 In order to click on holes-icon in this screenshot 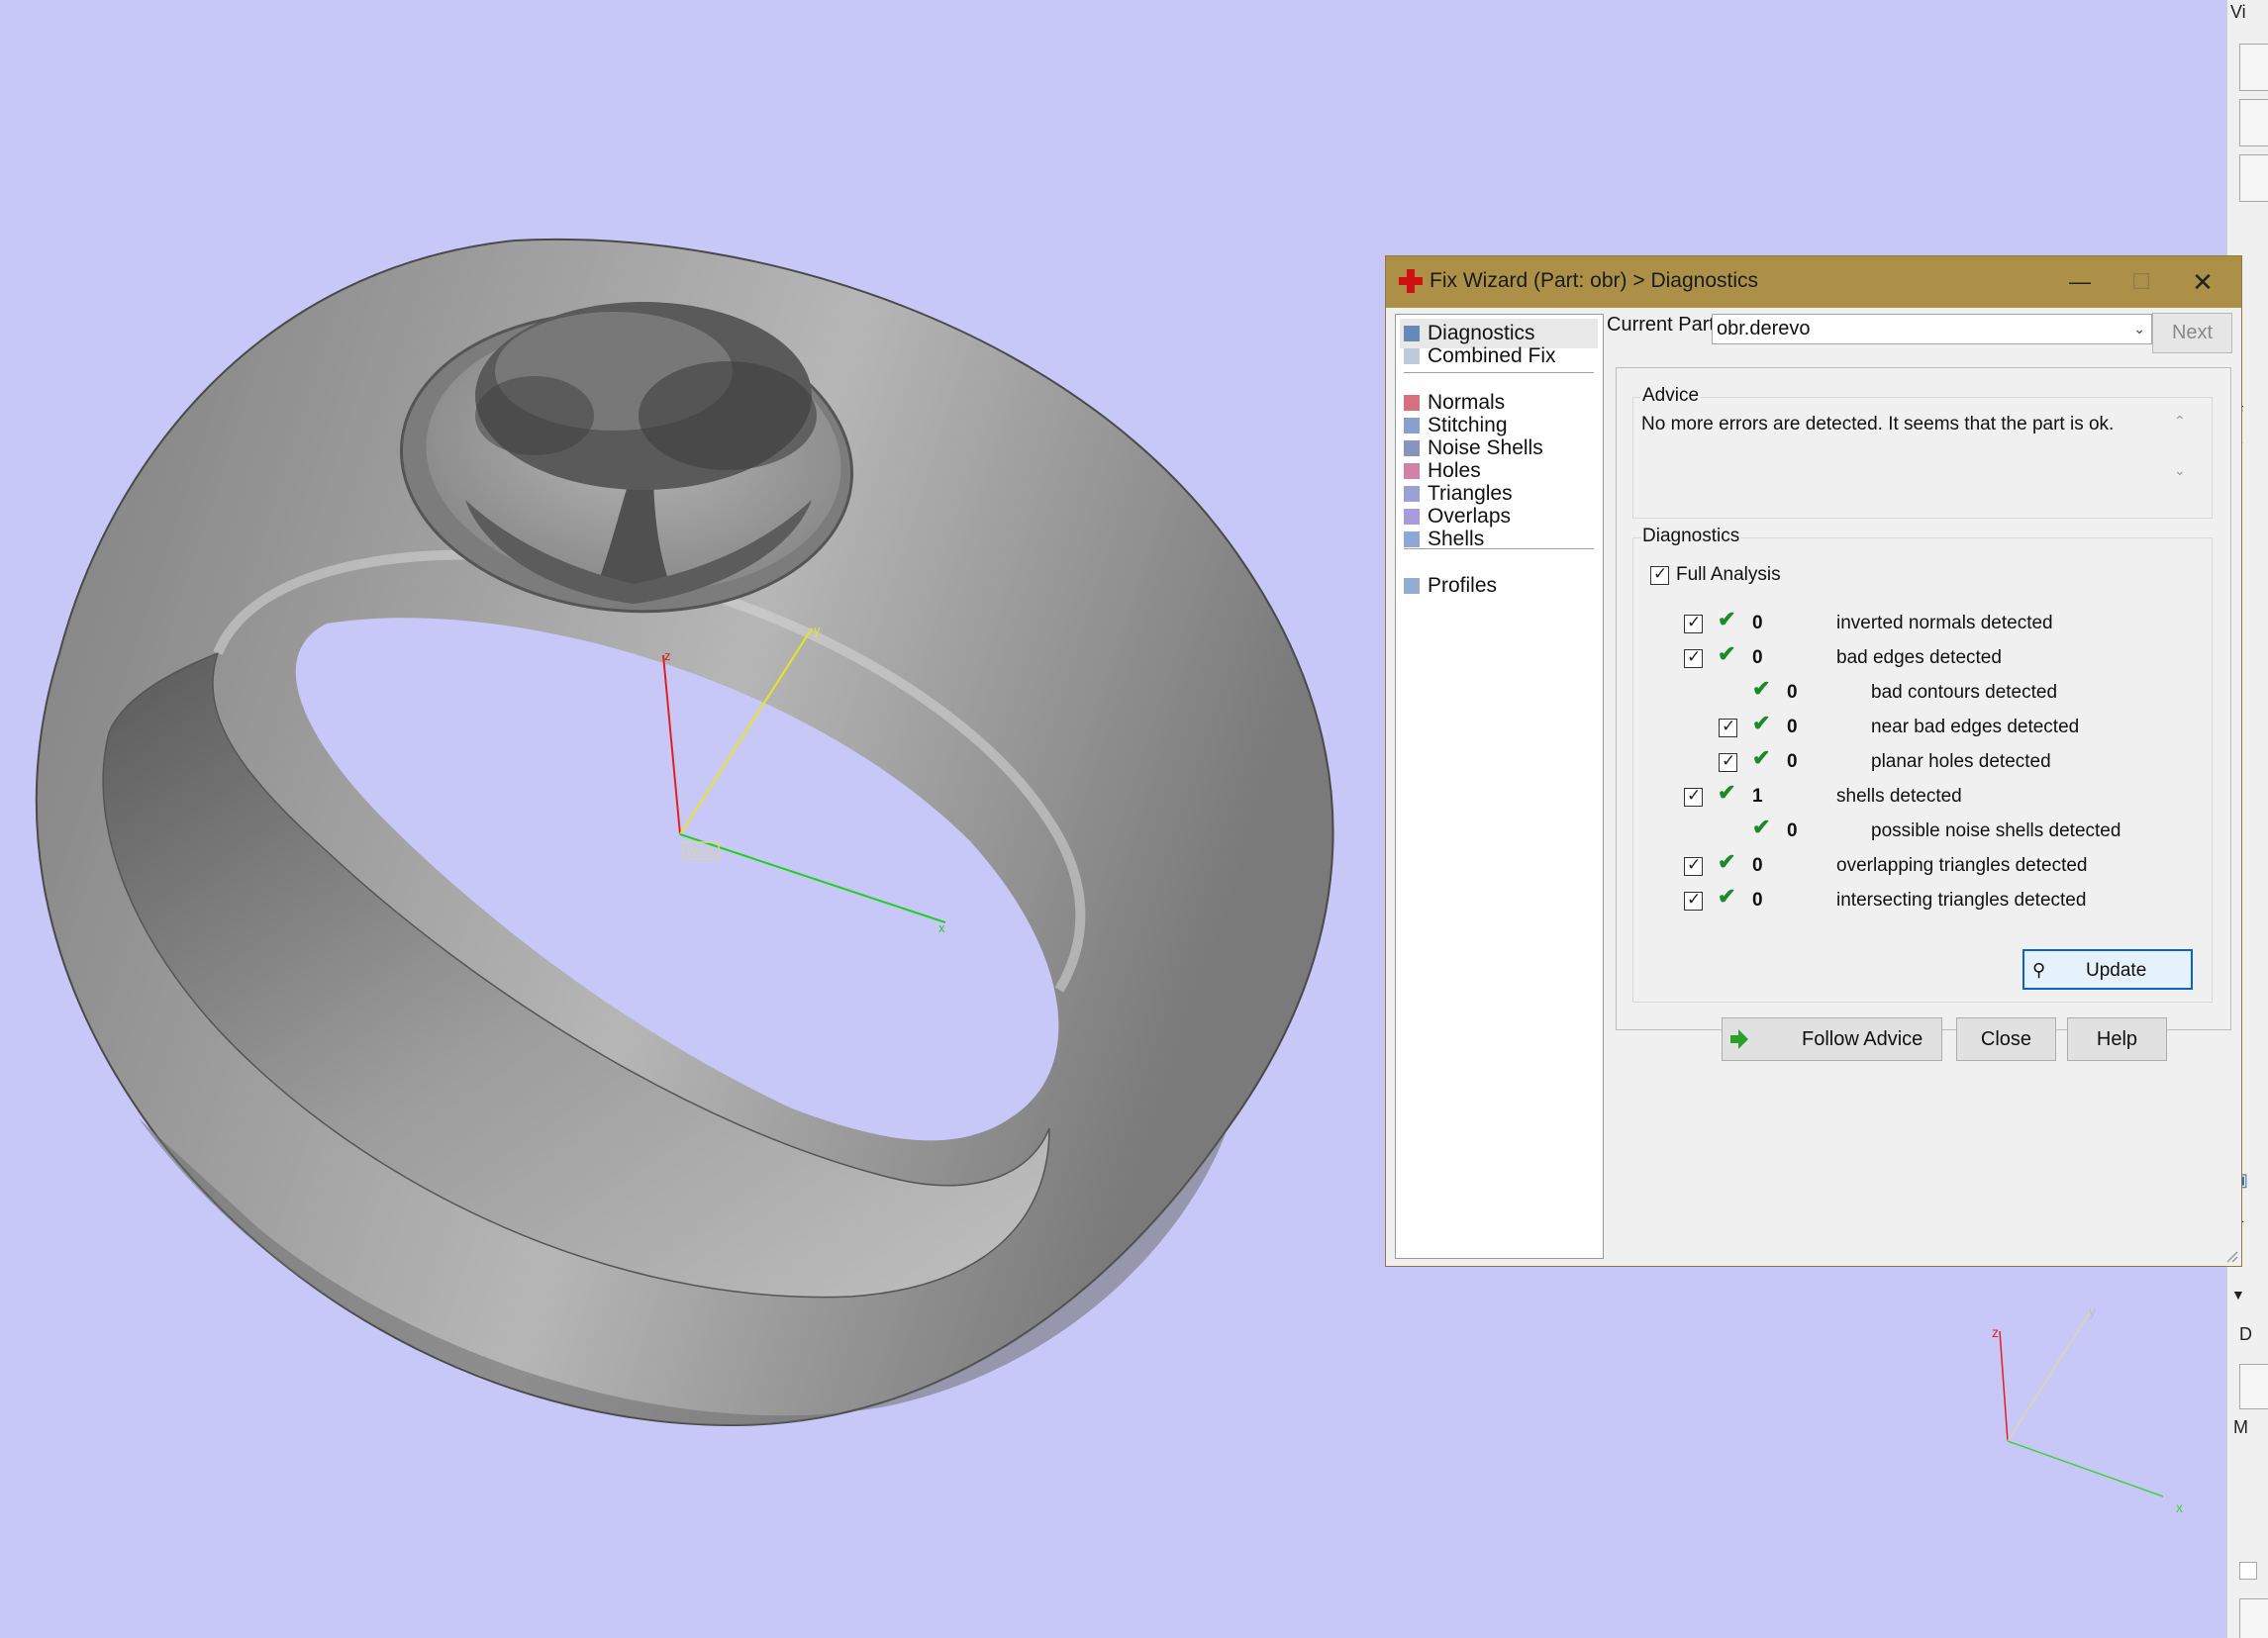, I will do `click(1412, 471)`.